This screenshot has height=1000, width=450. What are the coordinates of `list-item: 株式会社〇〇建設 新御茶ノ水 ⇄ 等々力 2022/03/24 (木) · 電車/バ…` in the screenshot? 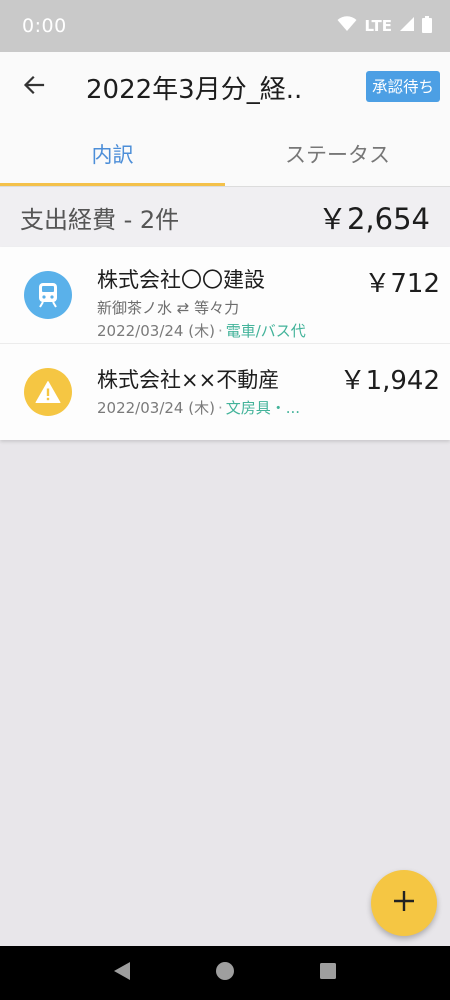 It's located at (225, 295).